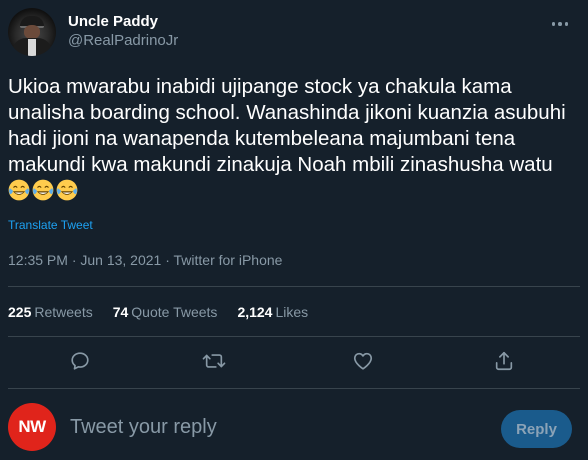 This screenshot has width=588, height=460. I want to click on retweet-icon, so click(214, 361).